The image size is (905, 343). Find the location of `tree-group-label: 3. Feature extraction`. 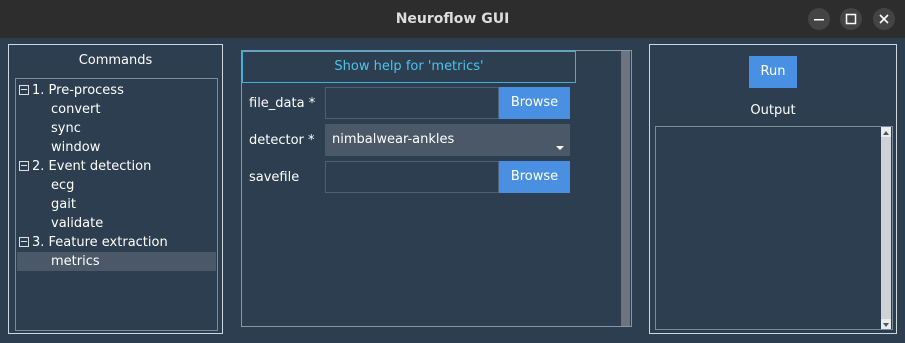

tree-group-label: 3. Feature extraction is located at coordinates (100, 242).